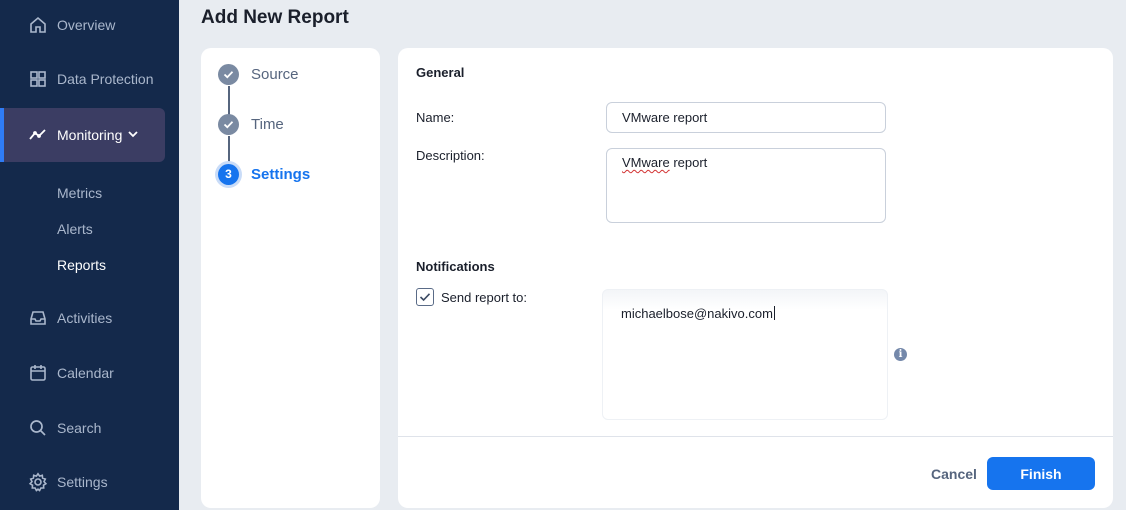 The image size is (1126, 510). I want to click on step-source: Source, so click(258, 74).